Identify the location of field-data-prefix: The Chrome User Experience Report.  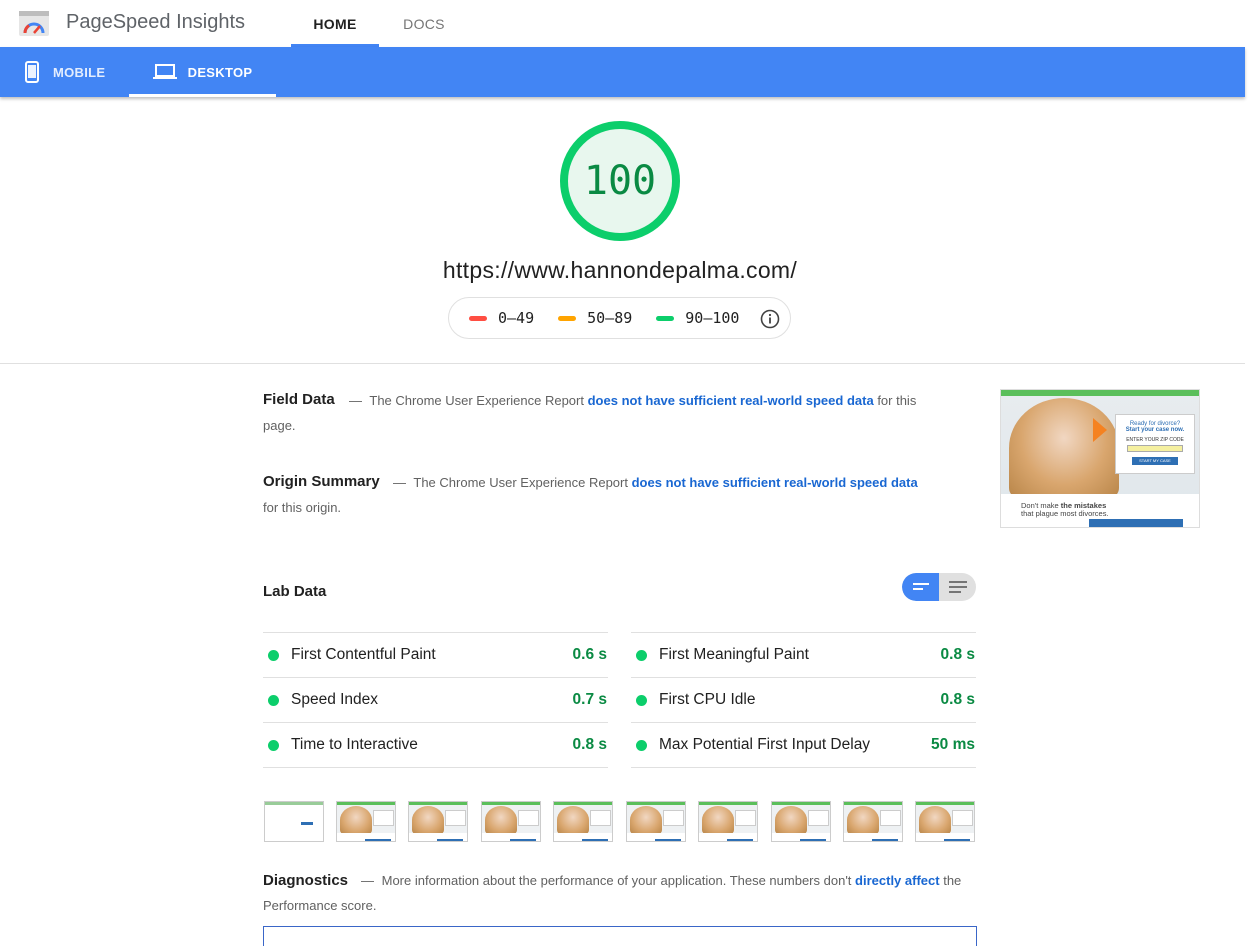
(476, 400).